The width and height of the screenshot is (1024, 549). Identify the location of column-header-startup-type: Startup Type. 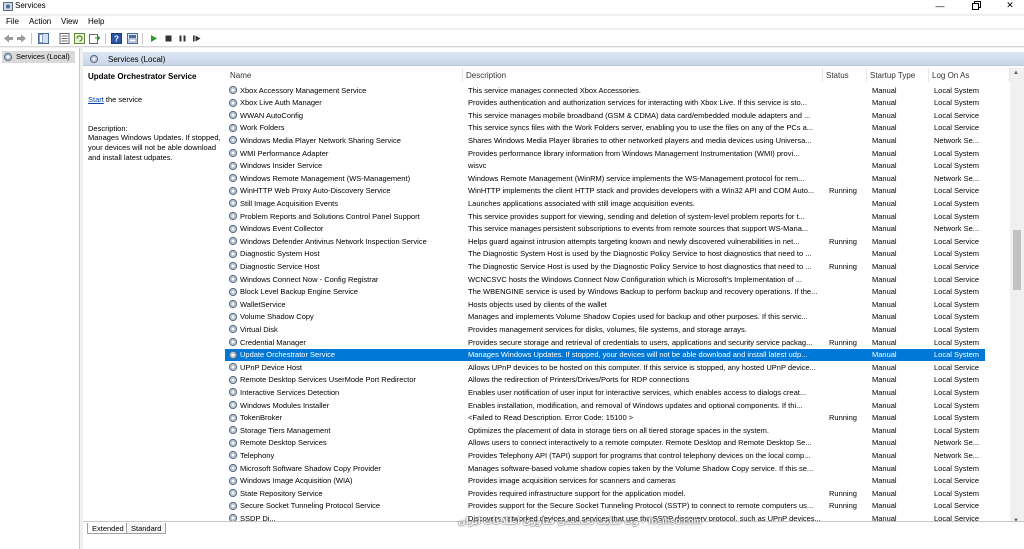
(898, 75).